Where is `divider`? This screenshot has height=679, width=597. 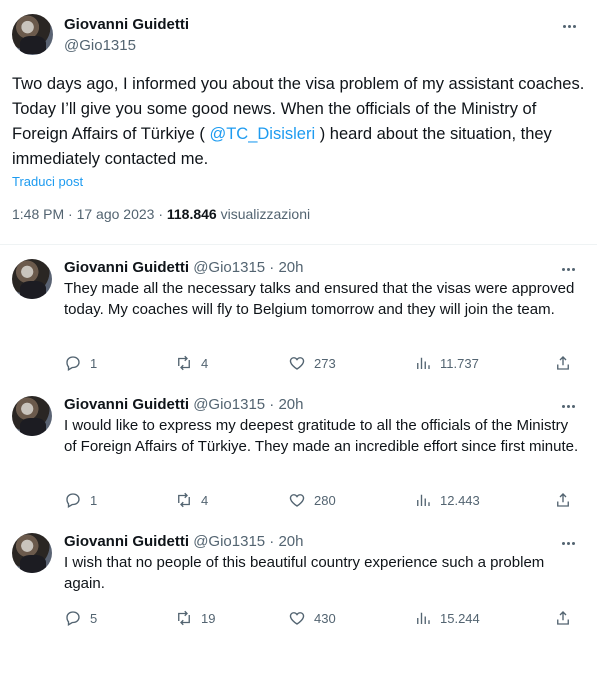 divider is located at coordinates (298, 244).